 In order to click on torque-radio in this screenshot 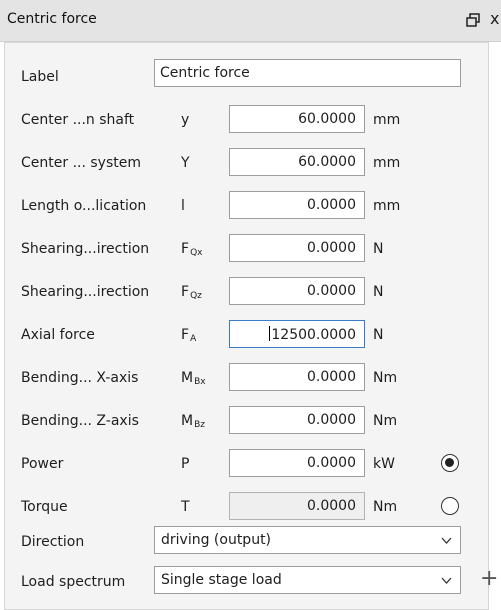, I will do `click(450, 506)`.